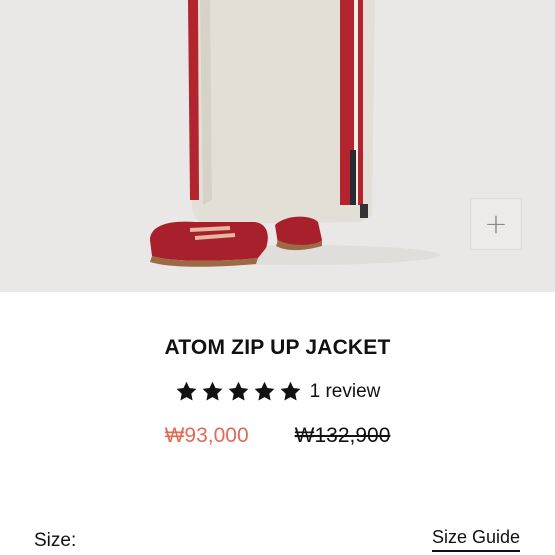  I want to click on size-guide-link: Size Guide, so click(475, 539).